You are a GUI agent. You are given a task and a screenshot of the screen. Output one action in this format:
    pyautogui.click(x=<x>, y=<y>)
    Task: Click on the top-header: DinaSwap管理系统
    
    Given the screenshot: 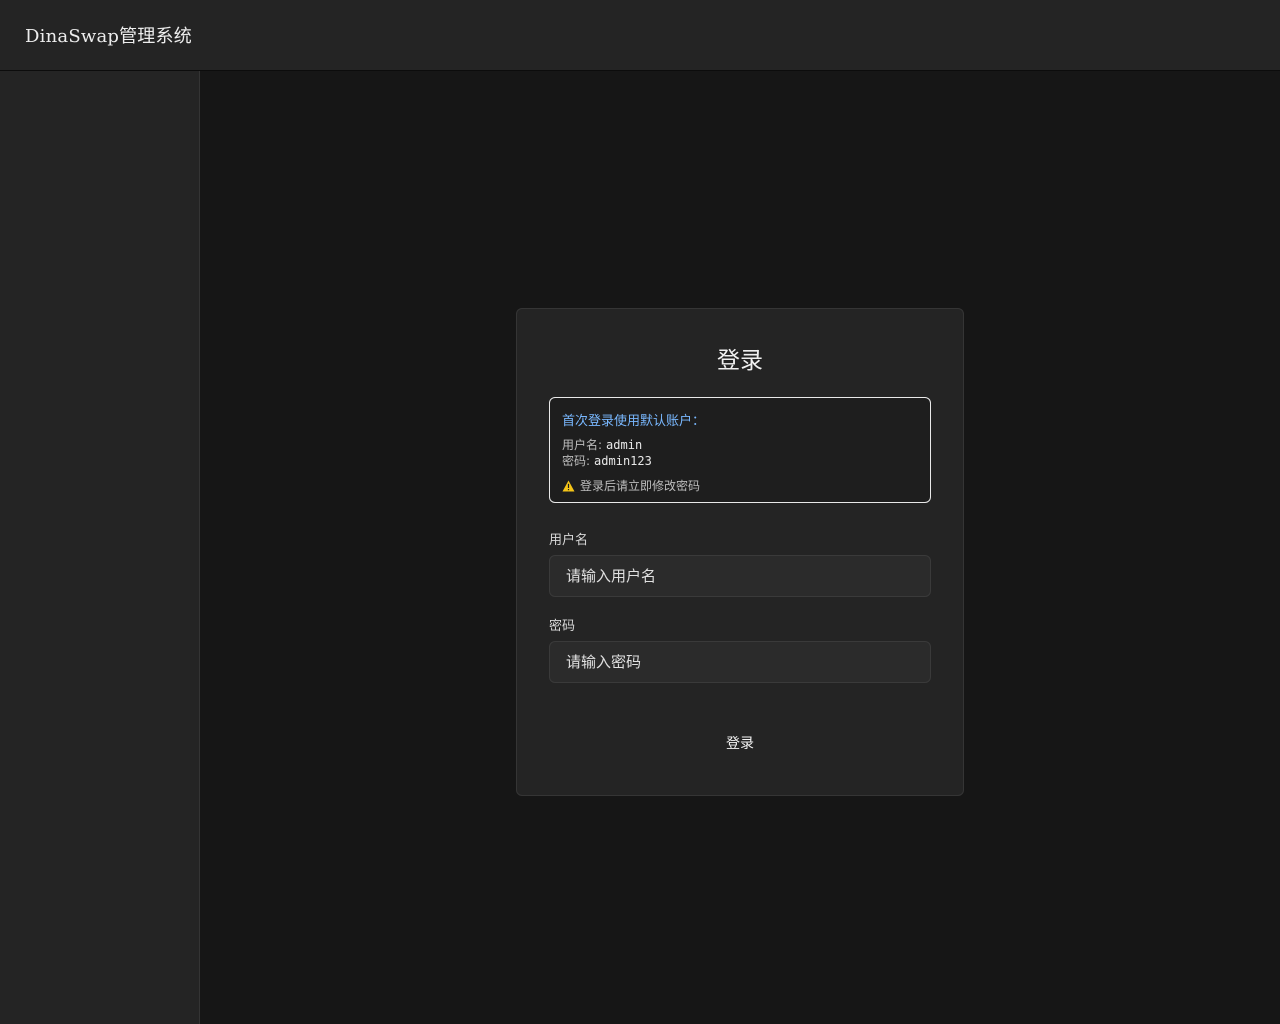 What is the action you would take?
    pyautogui.click(x=640, y=35)
    